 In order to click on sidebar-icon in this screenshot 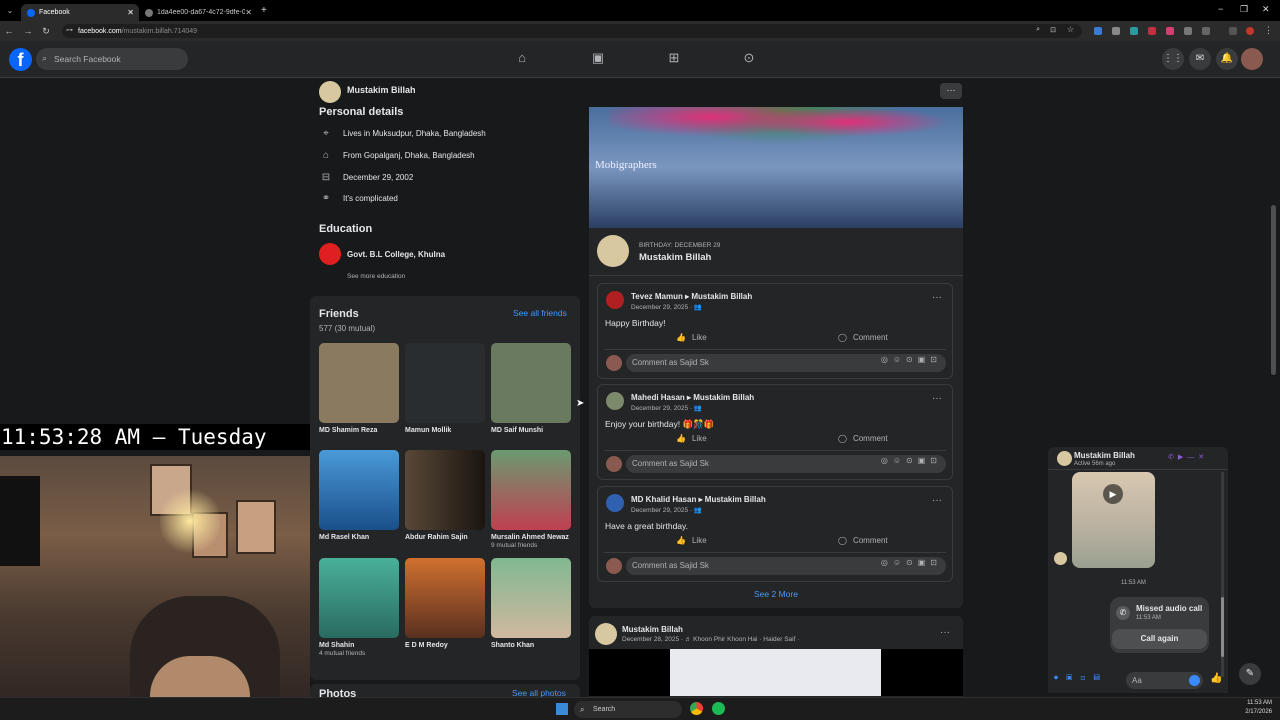, I will do `click(1233, 31)`.